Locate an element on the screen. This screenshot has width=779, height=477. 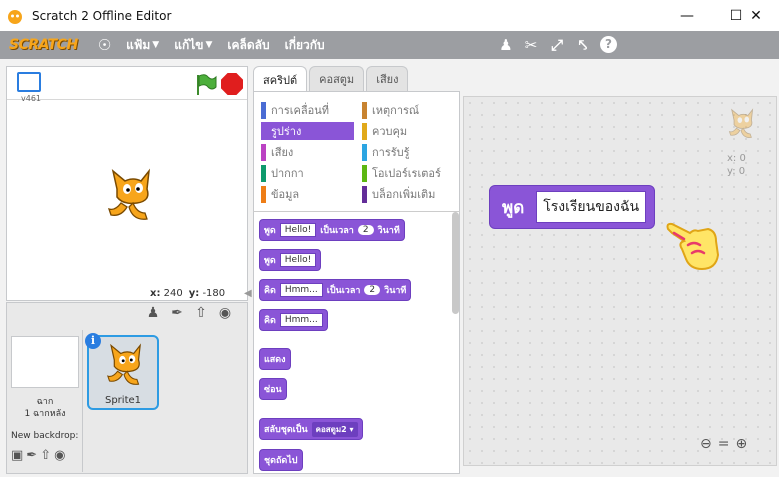
block-say: พูด Hello! is located at coordinates (290, 260).